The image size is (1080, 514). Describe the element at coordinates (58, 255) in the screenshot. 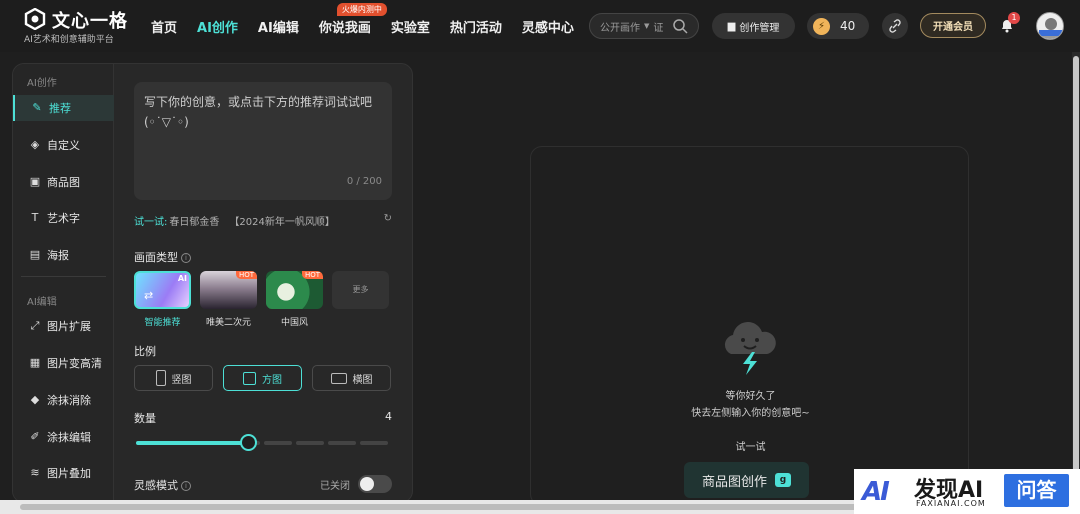

I see `sidebar-item-label: 海报` at that location.